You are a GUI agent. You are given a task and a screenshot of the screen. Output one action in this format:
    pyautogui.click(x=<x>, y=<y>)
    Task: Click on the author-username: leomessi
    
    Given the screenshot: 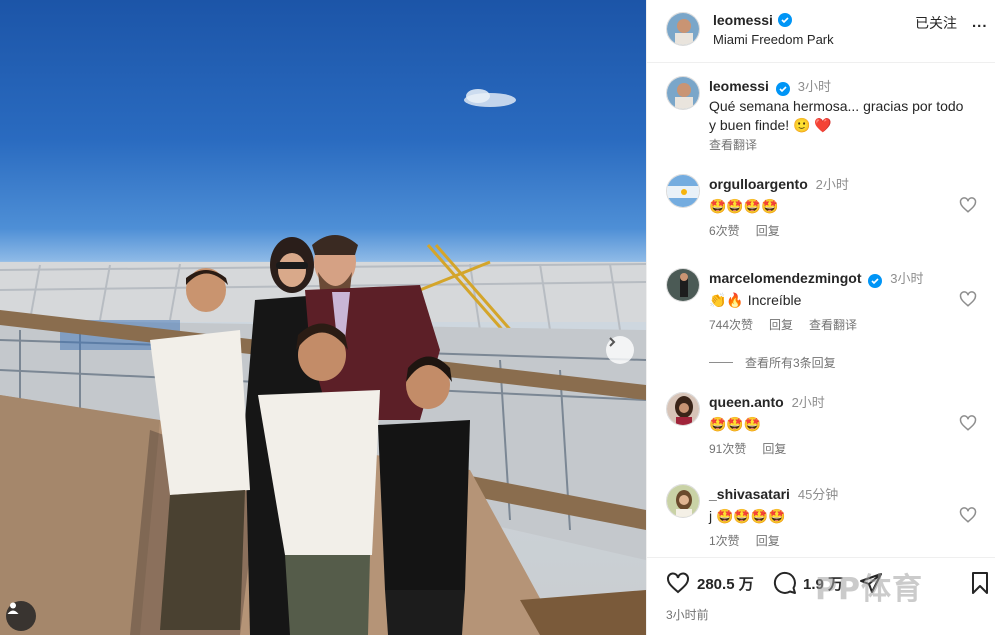 What is the action you would take?
    pyautogui.click(x=752, y=20)
    